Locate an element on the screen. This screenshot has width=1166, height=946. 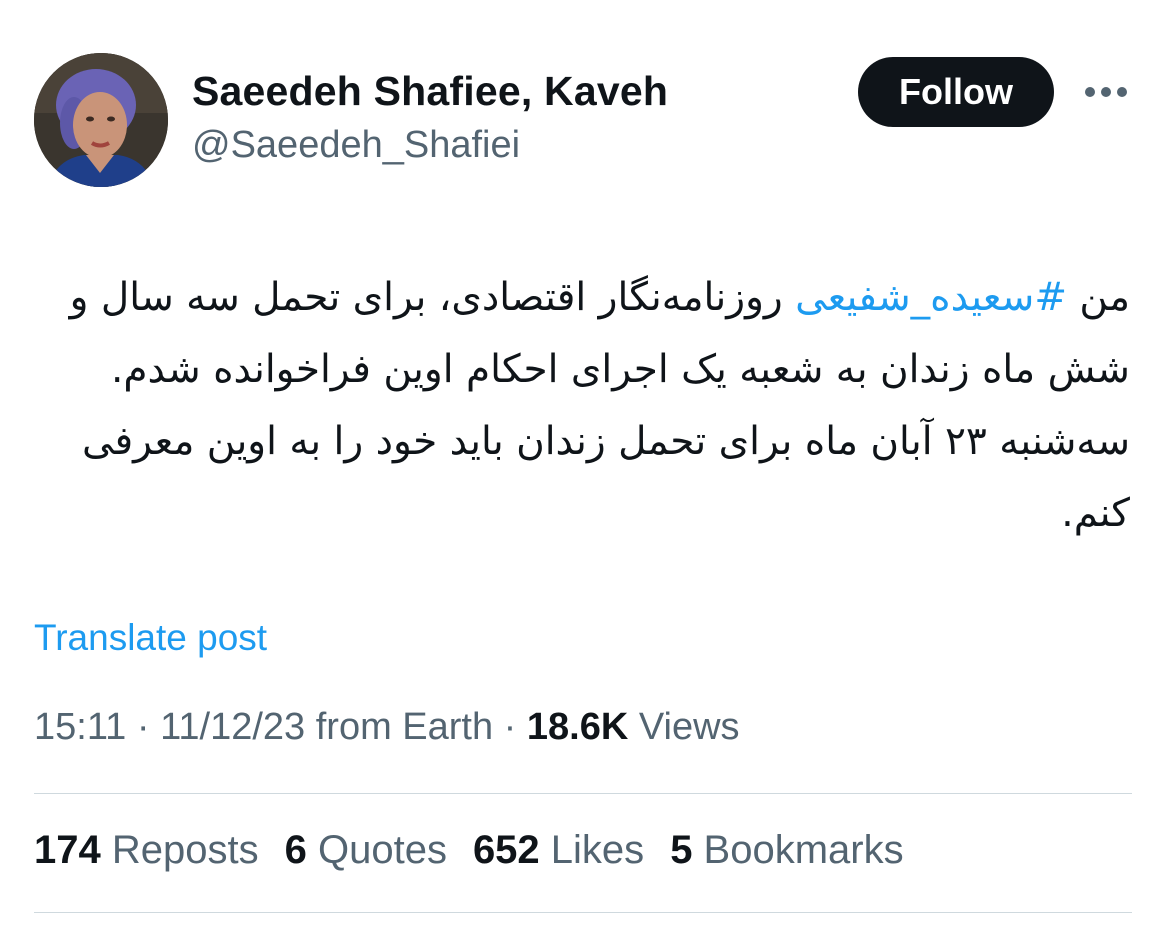
reposts-count: 174 is located at coordinates (67, 850).